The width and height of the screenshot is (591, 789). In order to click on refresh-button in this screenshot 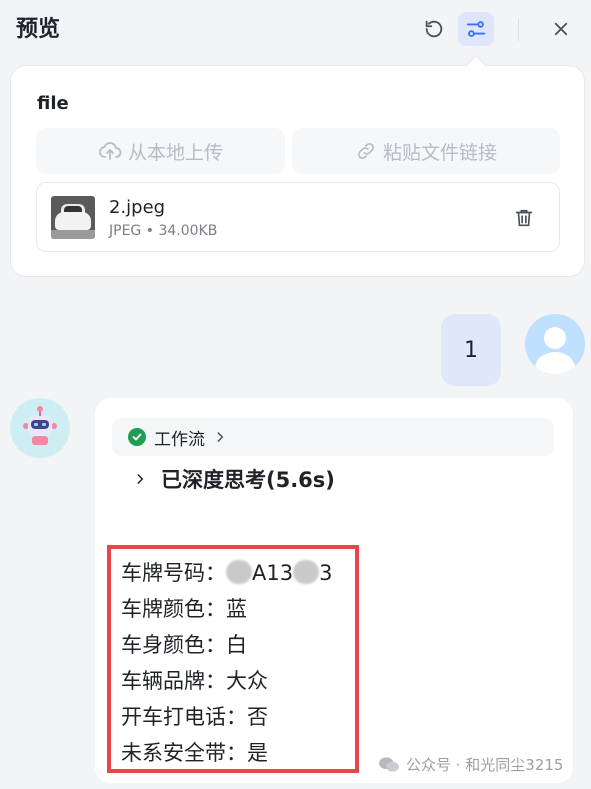, I will do `click(434, 29)`.